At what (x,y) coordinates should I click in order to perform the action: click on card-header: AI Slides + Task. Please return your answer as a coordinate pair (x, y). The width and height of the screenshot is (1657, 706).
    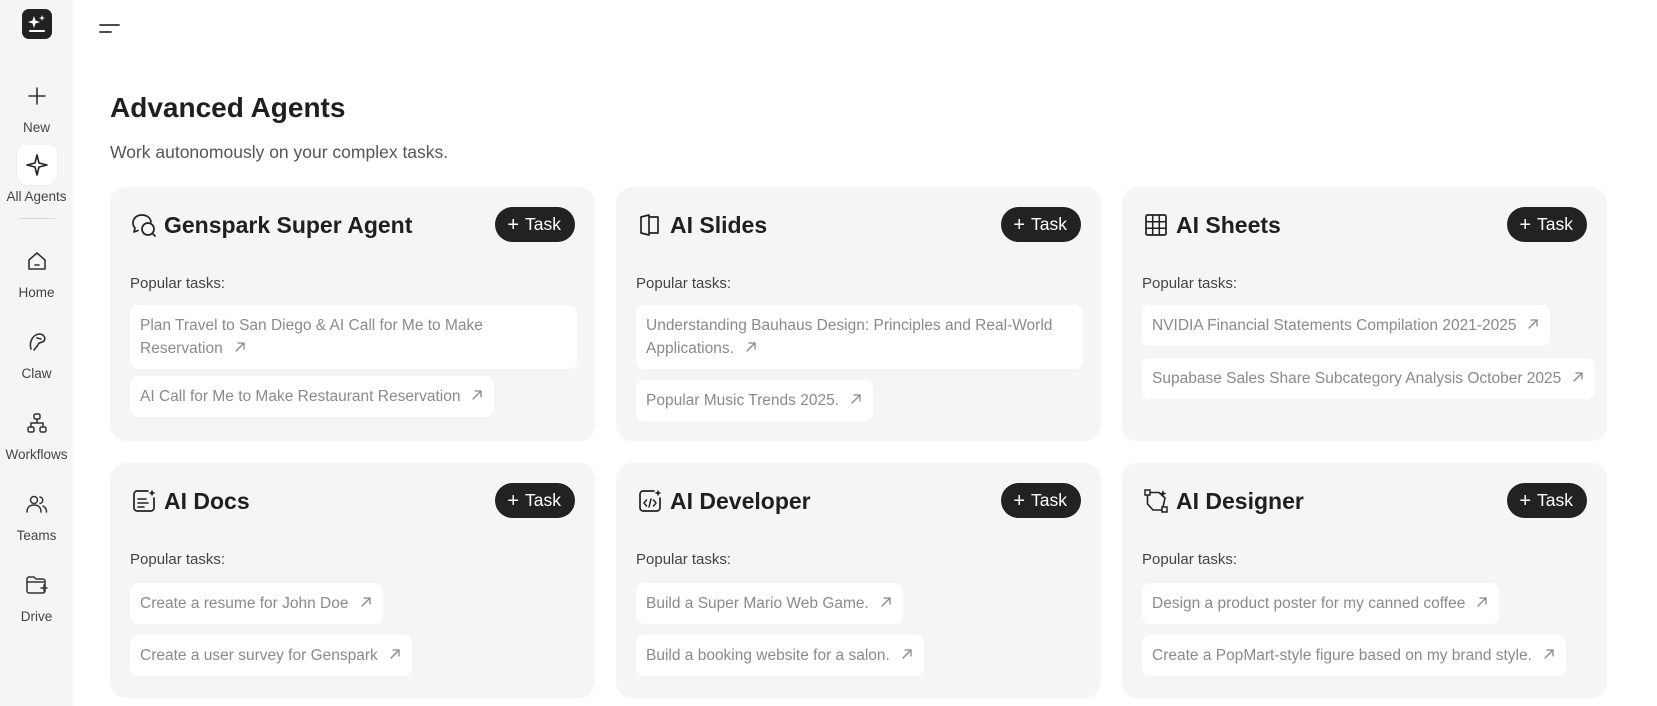
    Looking at the image, I should click on (858, 225).